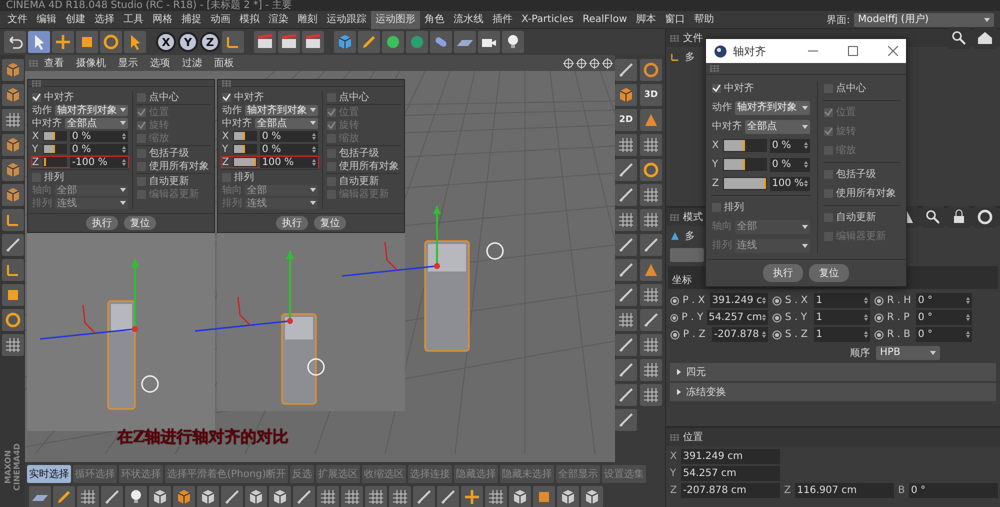 Image resolution: width=1000 pixels, height=507 pixels. I want to click on number-field: 1, so click(842, 300).